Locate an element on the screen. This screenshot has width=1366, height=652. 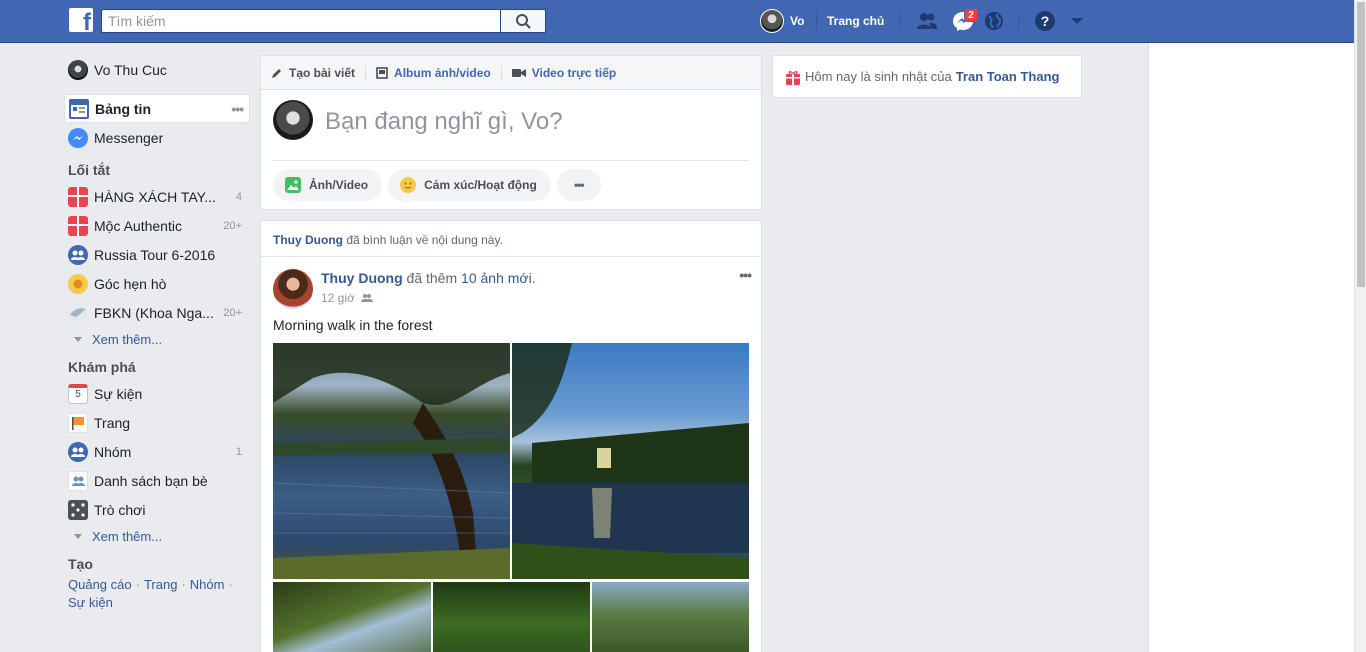
explore-item-friend-lists: Danh sách bạn bè is located at coordinates (157, 480).